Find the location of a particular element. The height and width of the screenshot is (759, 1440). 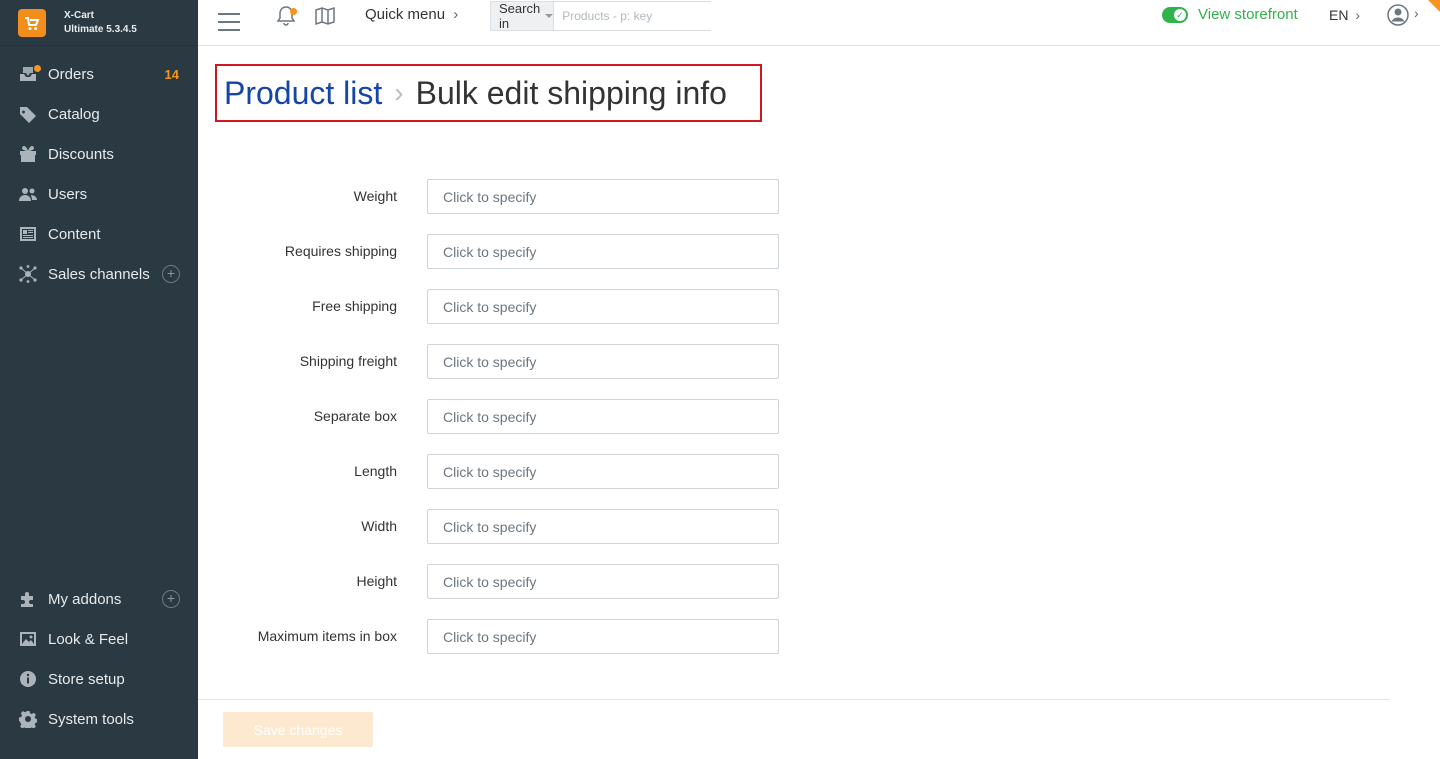

image-icon is located at coordinates (28, 639).